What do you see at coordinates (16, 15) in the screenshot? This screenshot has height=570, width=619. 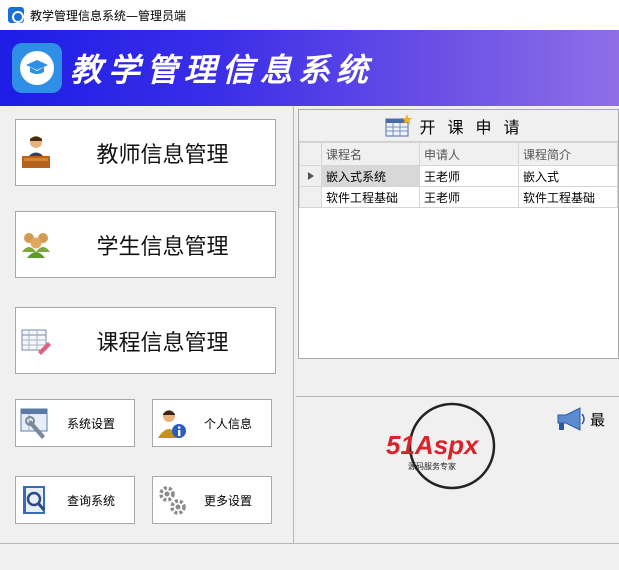 I see `app-icon` at bounding box center [16, 15].